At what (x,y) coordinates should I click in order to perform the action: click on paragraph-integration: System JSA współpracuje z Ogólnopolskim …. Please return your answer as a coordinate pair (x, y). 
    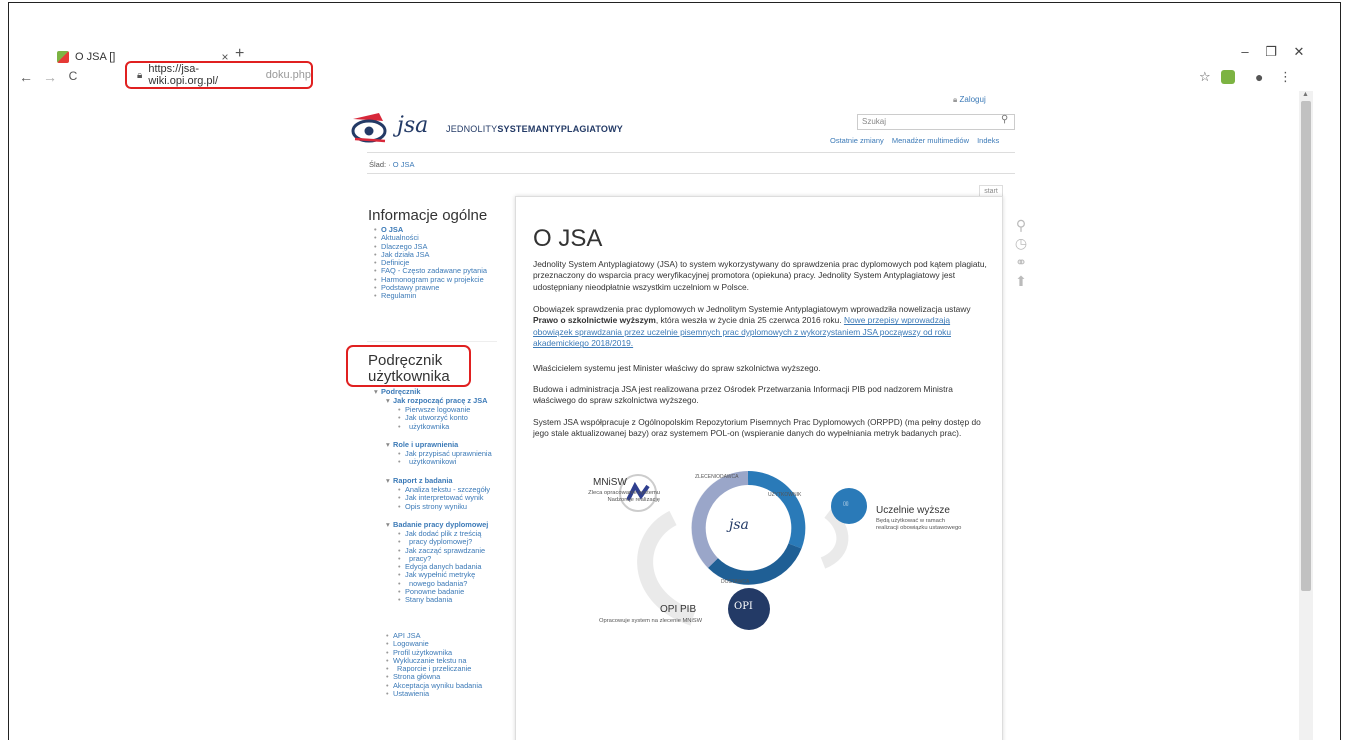
    Looking at the image, I should click on (757, 428).